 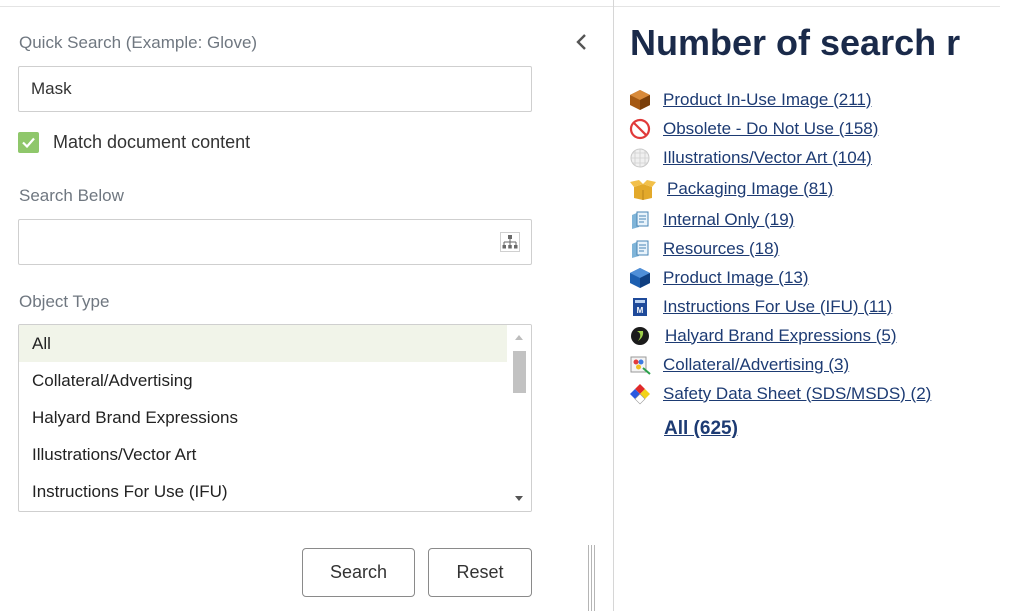 What do you see at coordinates (263, 491) in the screenshot?
I see `object-type-option: Instructions For Use (IFU)` at bounding box center [263, 491].